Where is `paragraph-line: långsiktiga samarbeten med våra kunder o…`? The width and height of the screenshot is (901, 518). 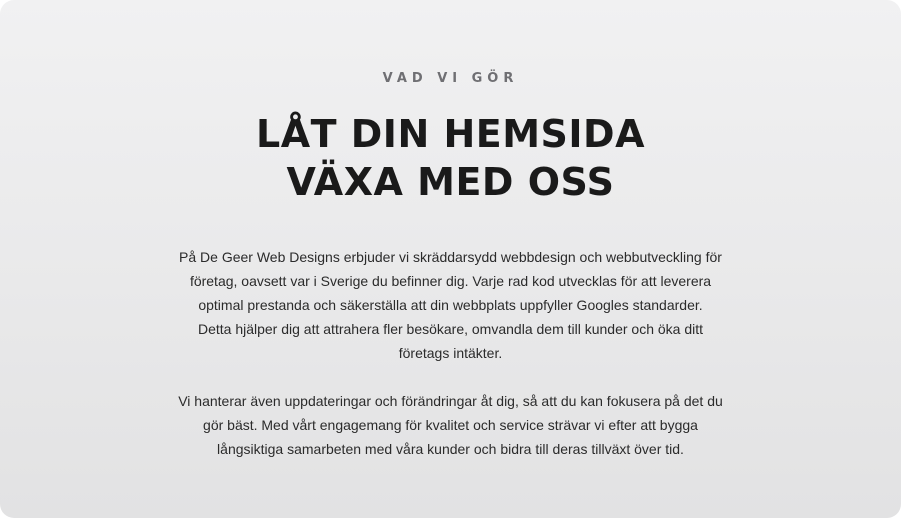
paragraph-line: långsiktiga samarbeten med våra kunder o… is located at coordinates (450, 449).